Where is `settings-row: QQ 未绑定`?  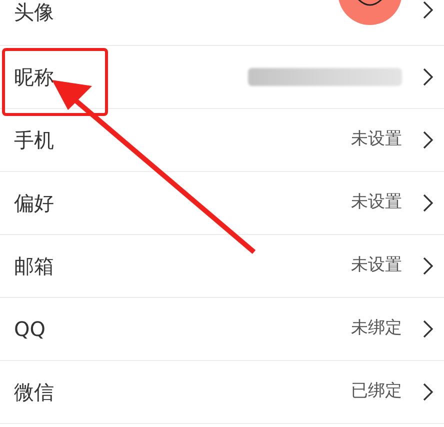
settings-row: QQ 未绑定 is located at coordinates (222, 329).